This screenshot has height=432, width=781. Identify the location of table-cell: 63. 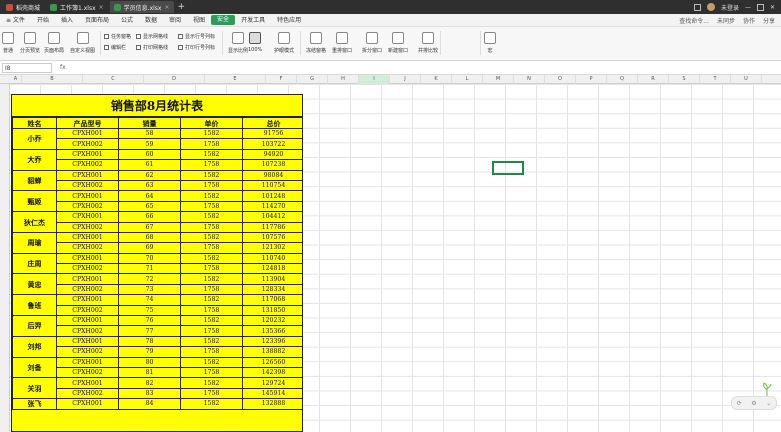
(149, 185).